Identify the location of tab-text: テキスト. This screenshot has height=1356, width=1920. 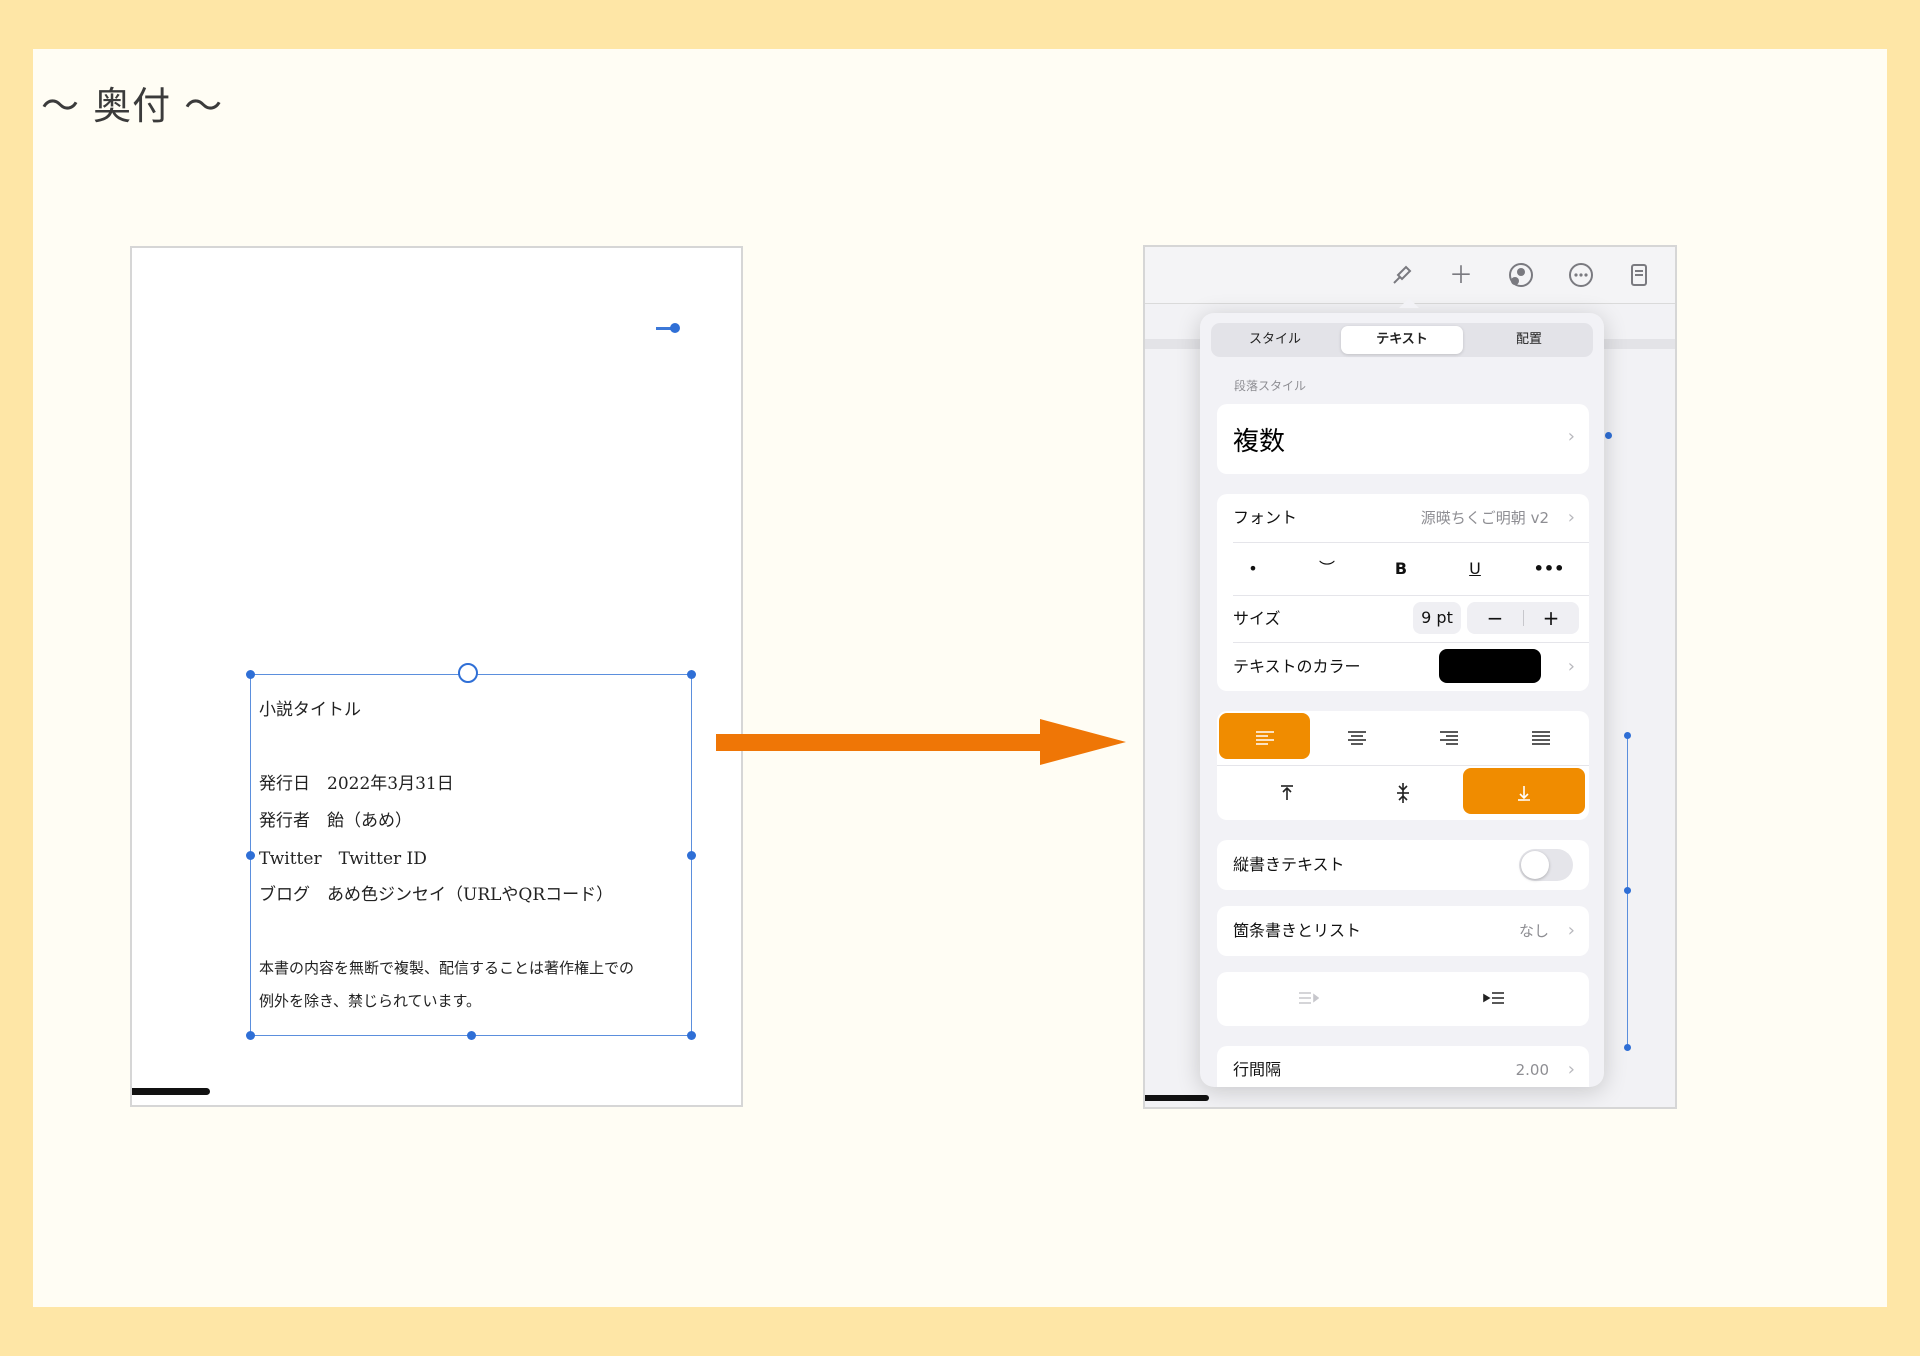
(1402, 340).